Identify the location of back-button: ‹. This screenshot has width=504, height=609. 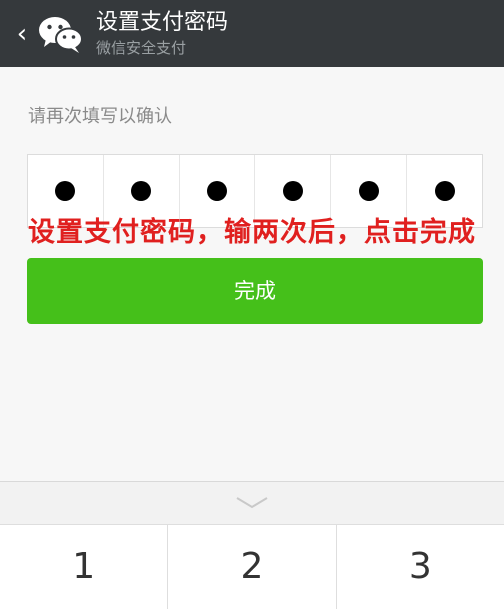
(22, 34).